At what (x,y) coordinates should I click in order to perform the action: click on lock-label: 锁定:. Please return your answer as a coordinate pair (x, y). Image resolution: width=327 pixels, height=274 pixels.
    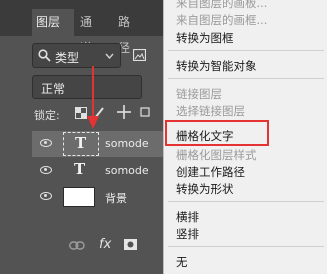
    Looking at the image, I should click on (47, 115).